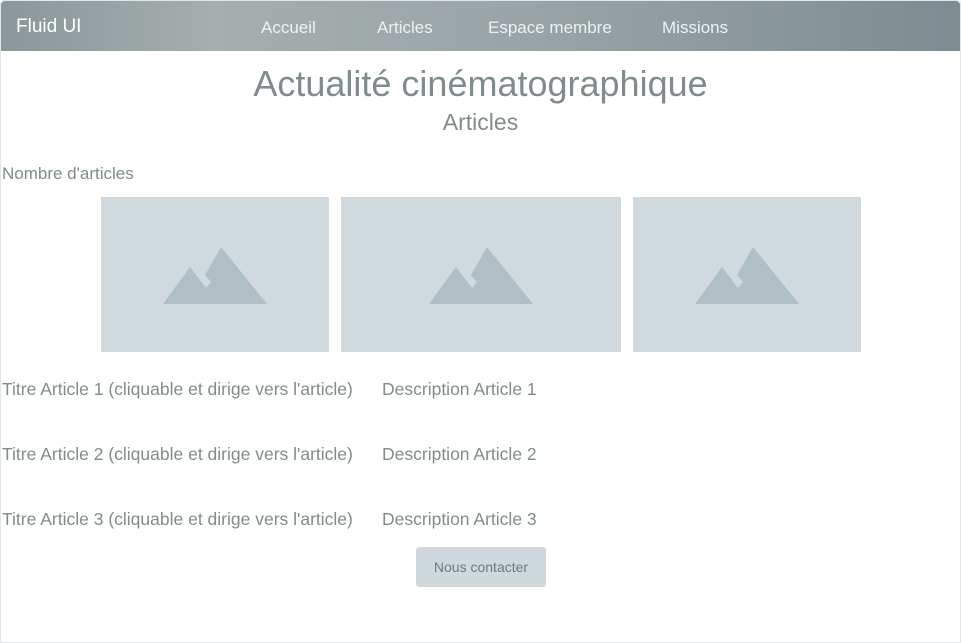  Describe the element at coordinates (481, 567) in the screenshot. I see `contact-button: Nous contacter` at that location.